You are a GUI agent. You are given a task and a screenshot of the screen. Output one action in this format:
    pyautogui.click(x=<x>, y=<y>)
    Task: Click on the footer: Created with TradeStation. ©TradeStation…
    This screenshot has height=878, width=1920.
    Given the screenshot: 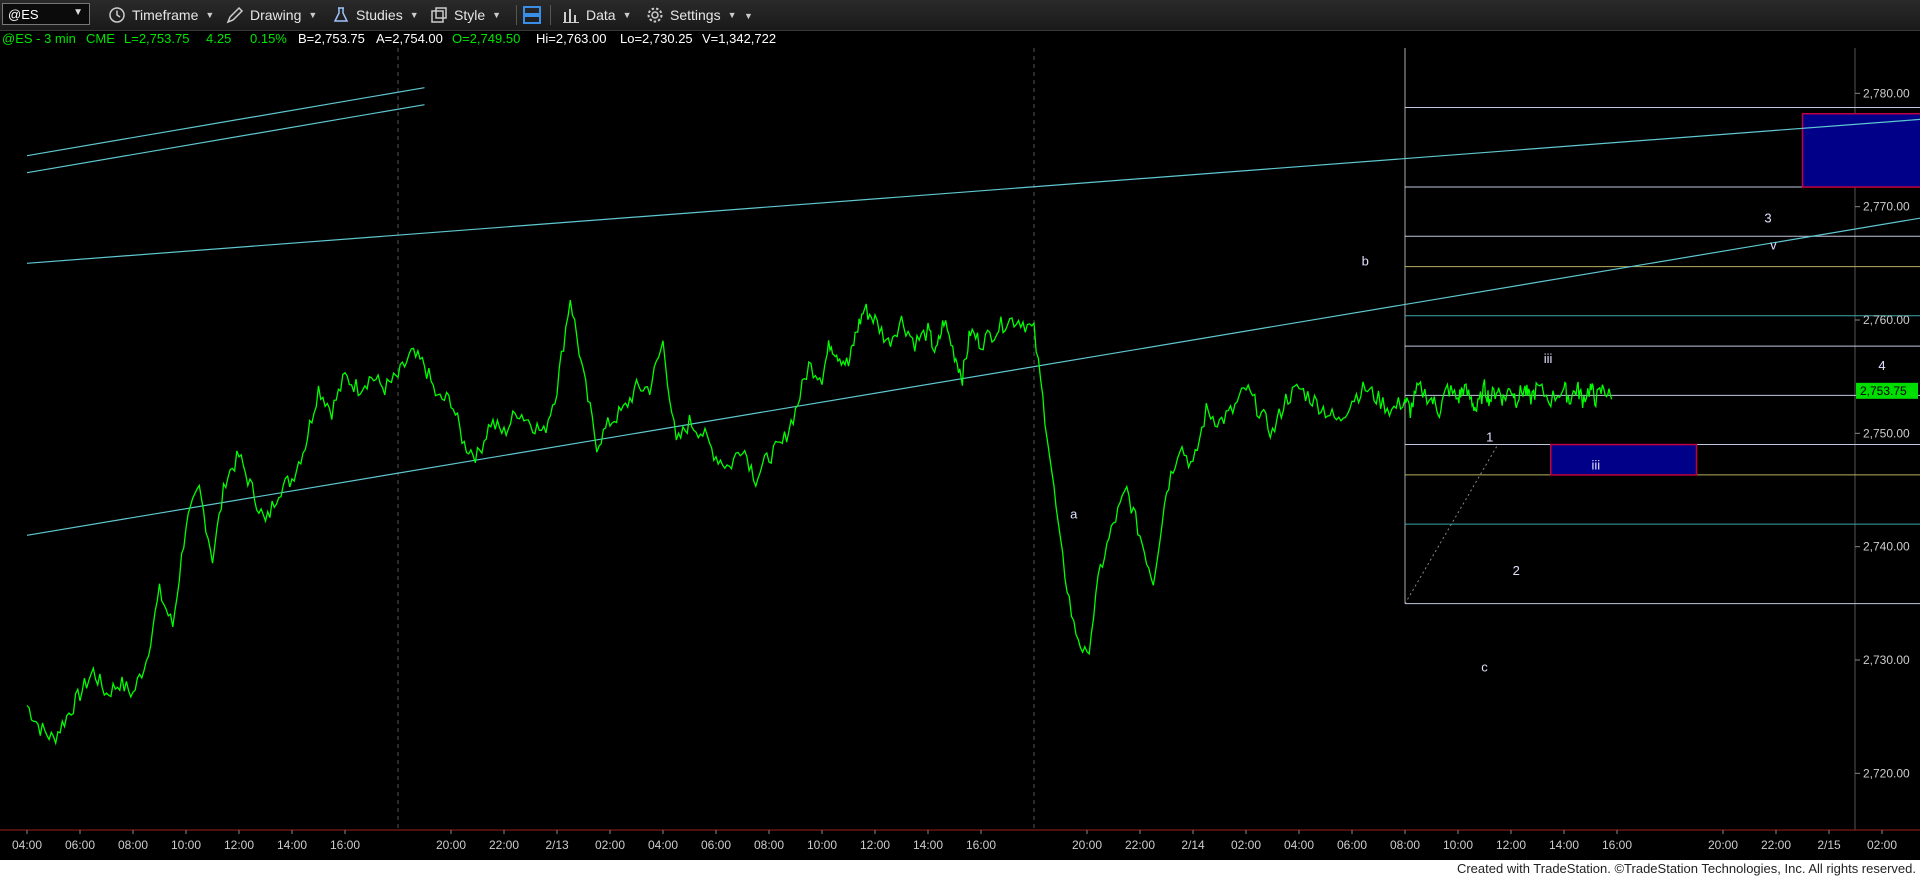 What is the action you would take?
    pyautogui.click(x=960, y=869)
    